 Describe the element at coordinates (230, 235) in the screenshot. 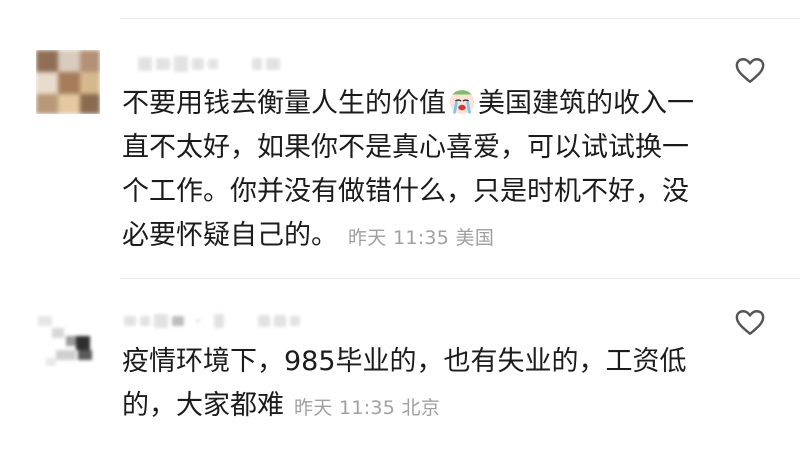

I see `comment-text-line: 必要怀疑自己的。` at that location.